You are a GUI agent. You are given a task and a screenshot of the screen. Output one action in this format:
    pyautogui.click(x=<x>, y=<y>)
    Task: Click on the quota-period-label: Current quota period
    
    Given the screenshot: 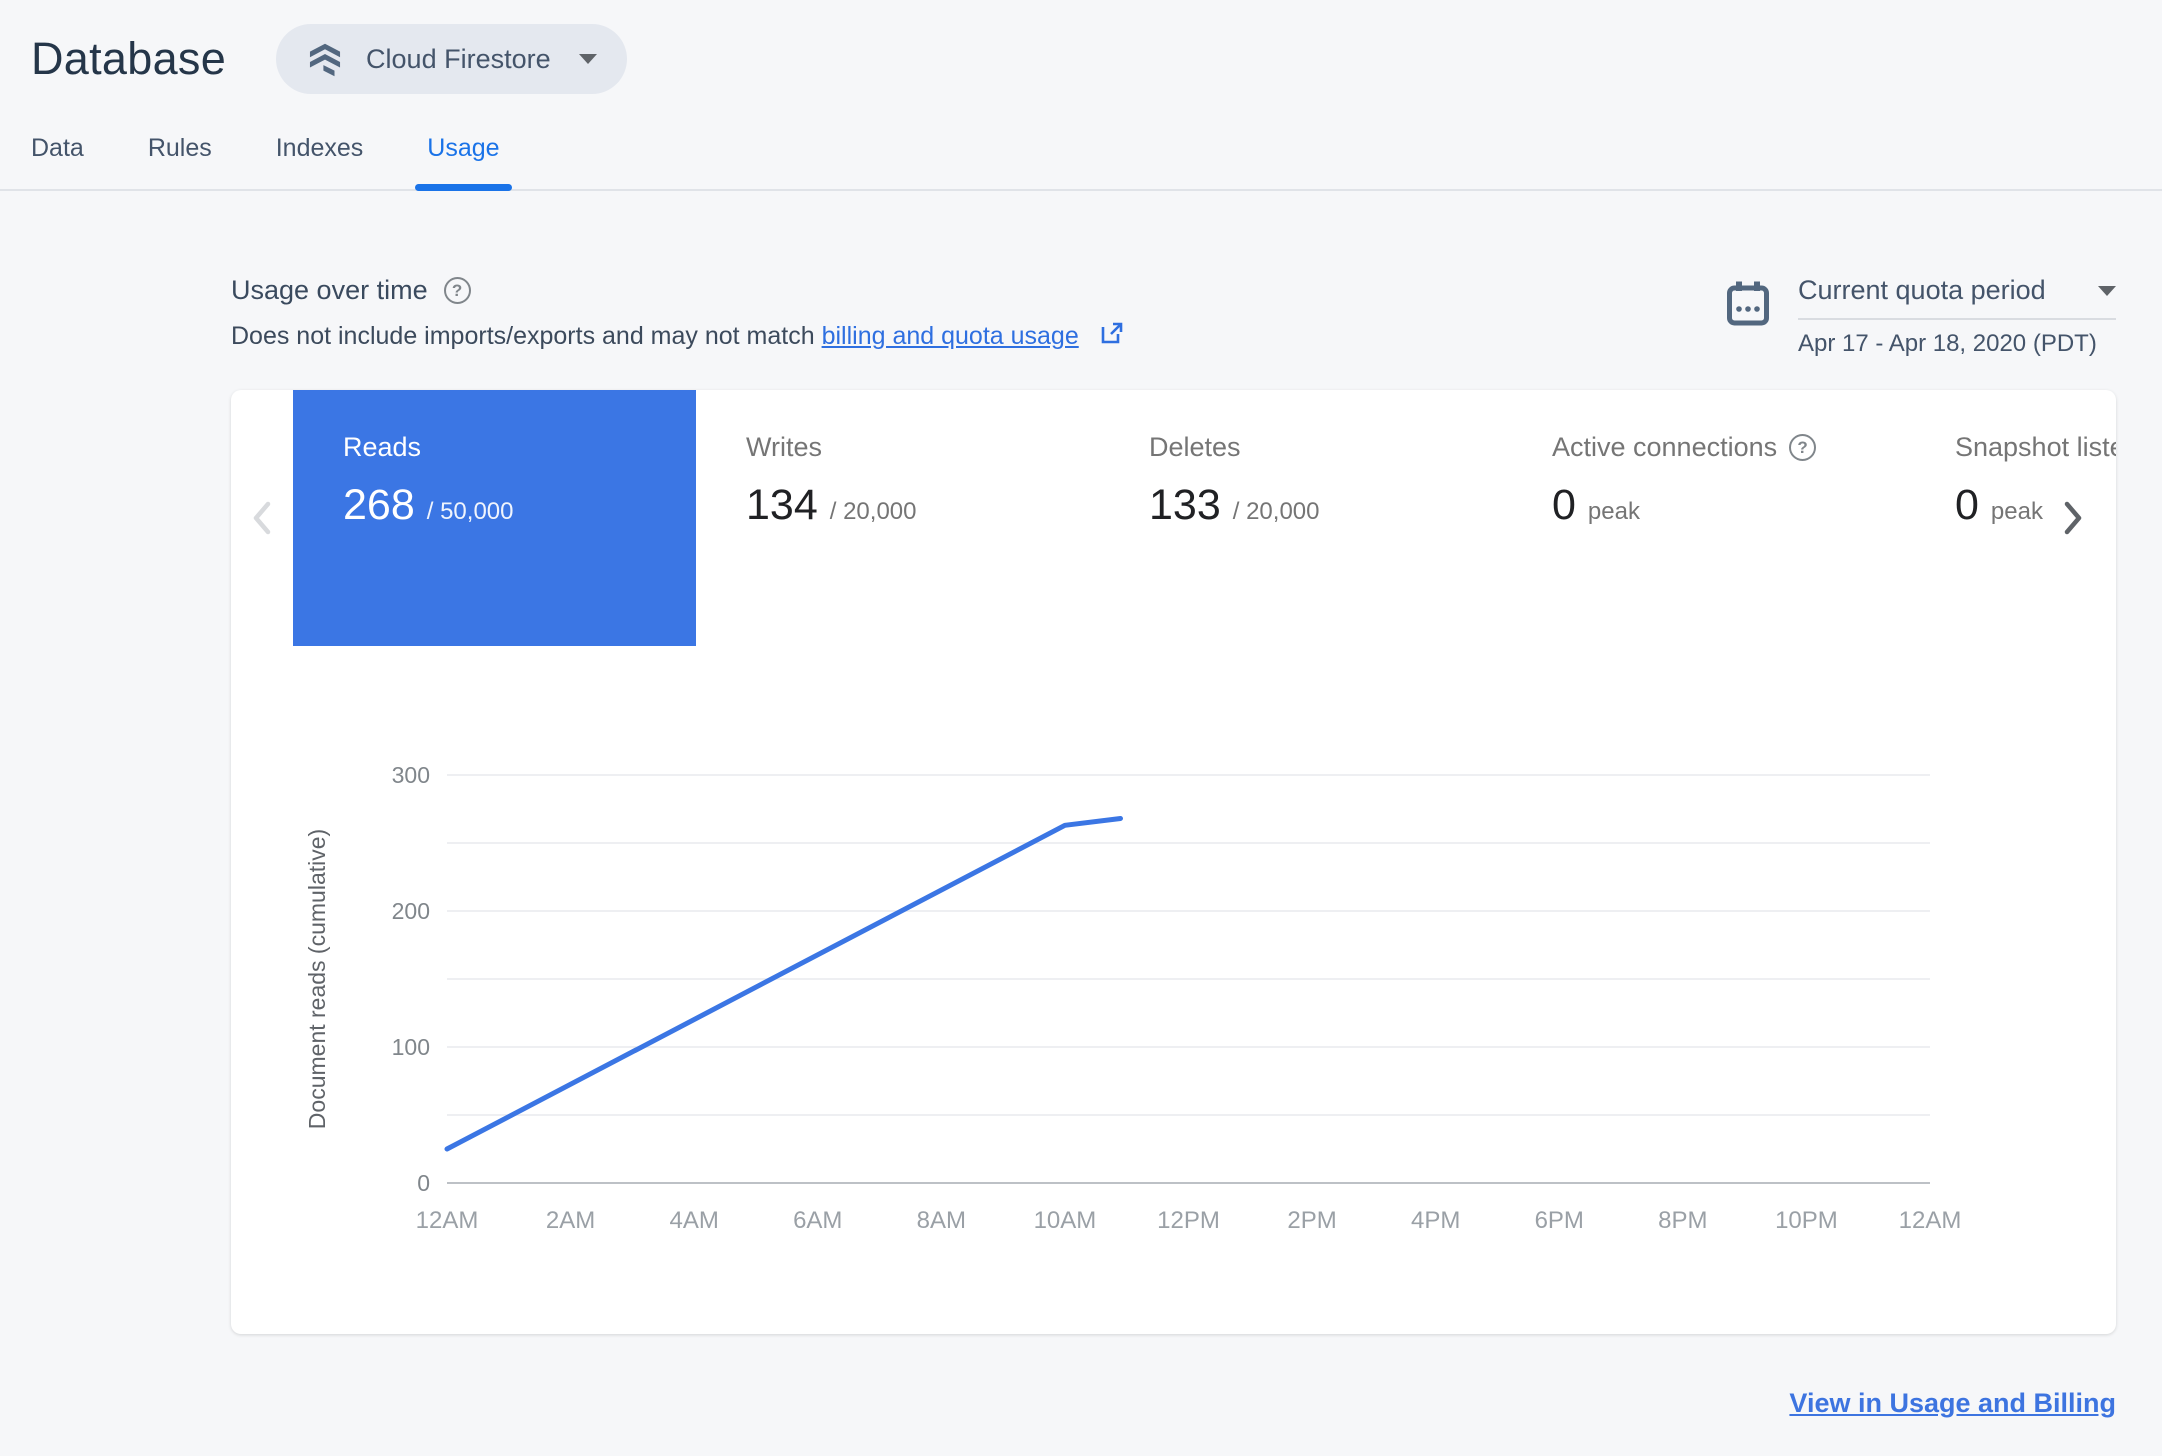 What is the action you would take?
    pyautogui.click(x=1922, y=290)
    